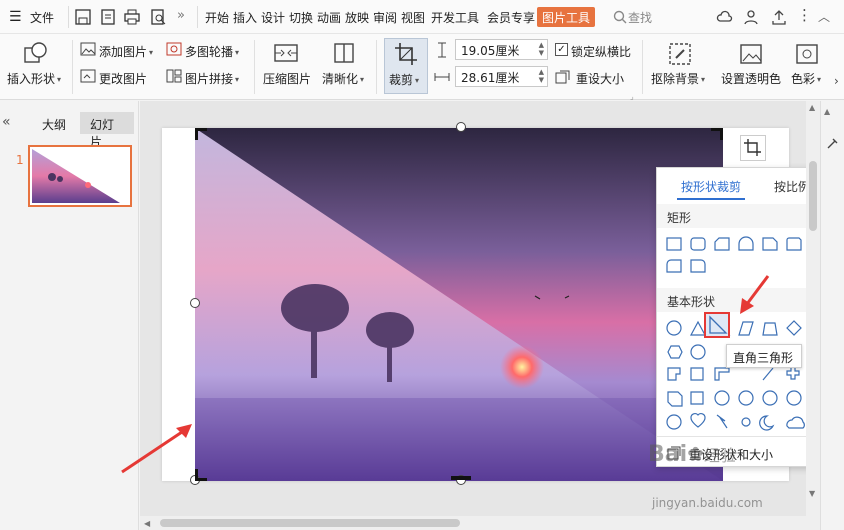  What do you see at coordinates (668, 454) in the screenshot?
I see `watermark-brand: Bai` at bounding box center [668, 454].